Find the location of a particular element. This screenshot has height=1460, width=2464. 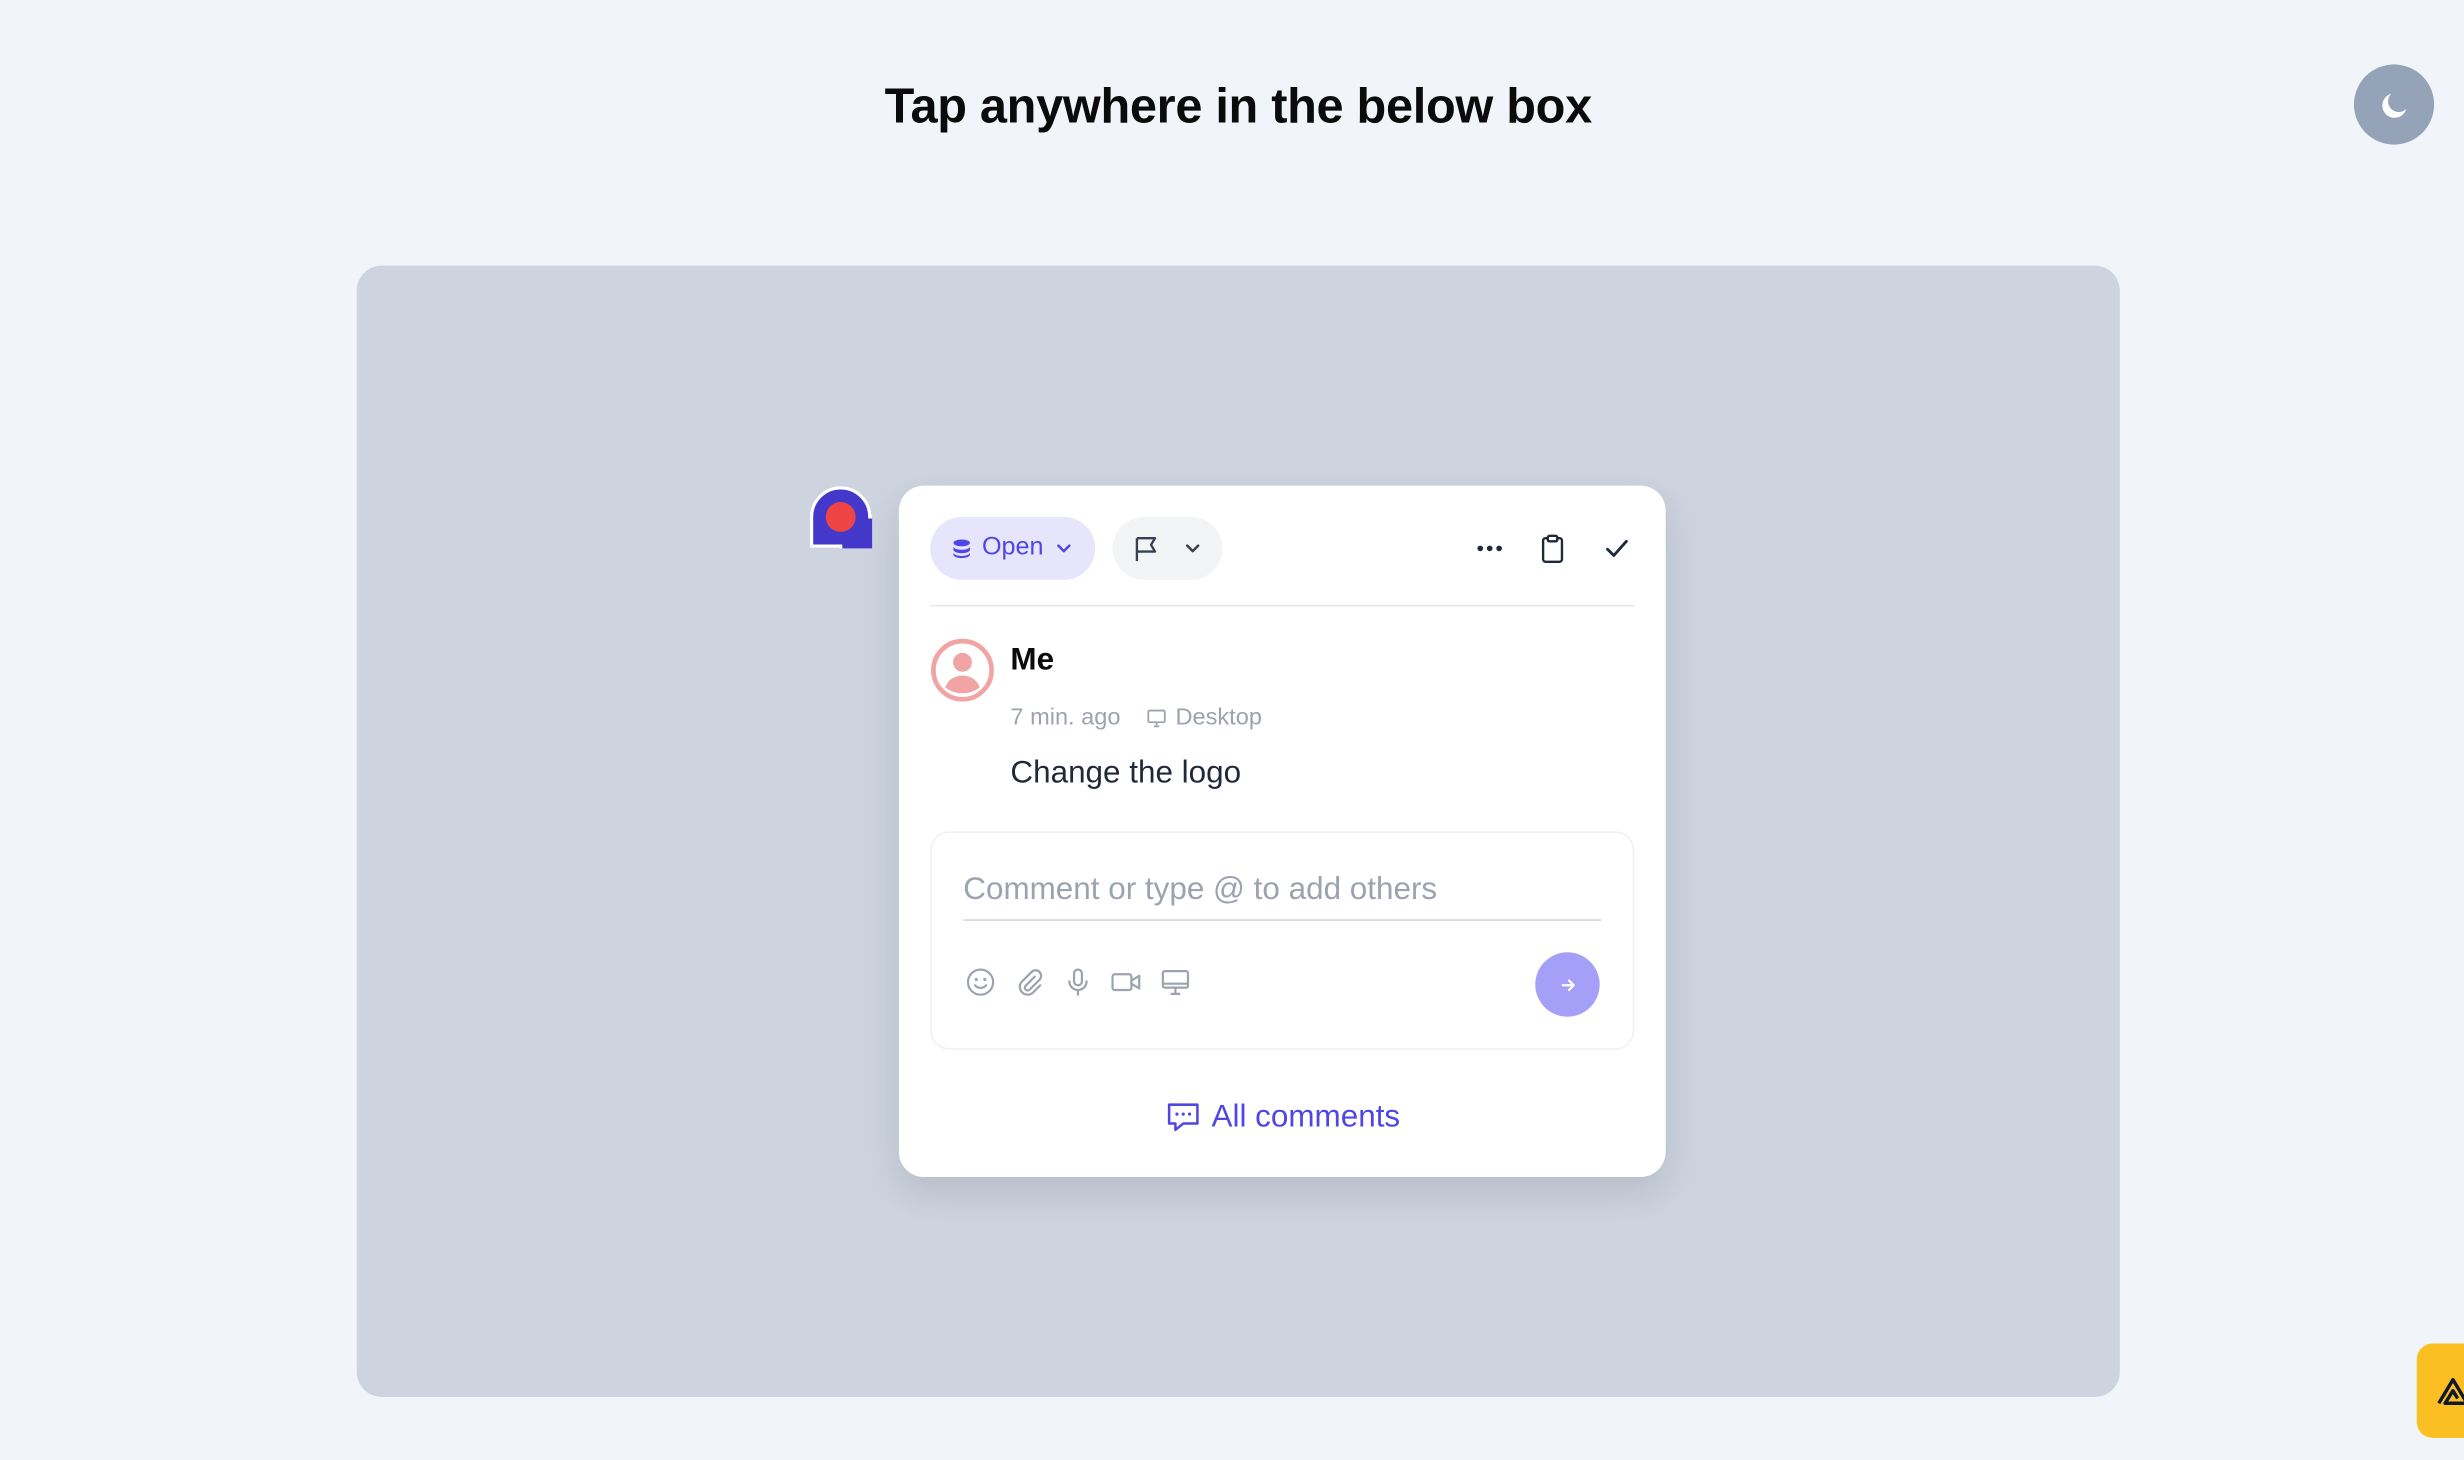

flag-icon is located at coordinates (1146, 549).